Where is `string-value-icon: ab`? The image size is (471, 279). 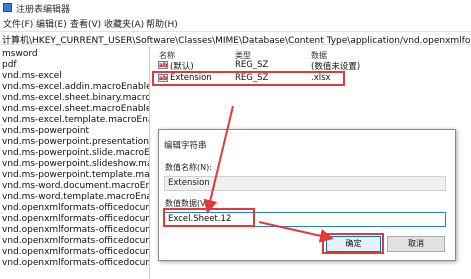 string-value-icon: ab is located at coordinates (163, 65).